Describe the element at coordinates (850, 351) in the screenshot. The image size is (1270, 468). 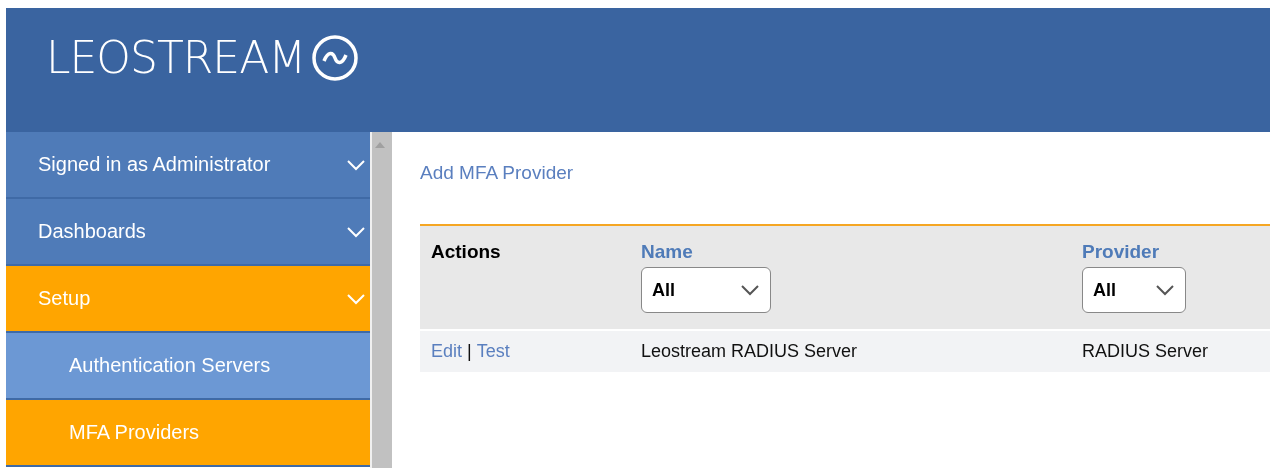
I see `table-cell: Leostream RADIUS Server` at that location.